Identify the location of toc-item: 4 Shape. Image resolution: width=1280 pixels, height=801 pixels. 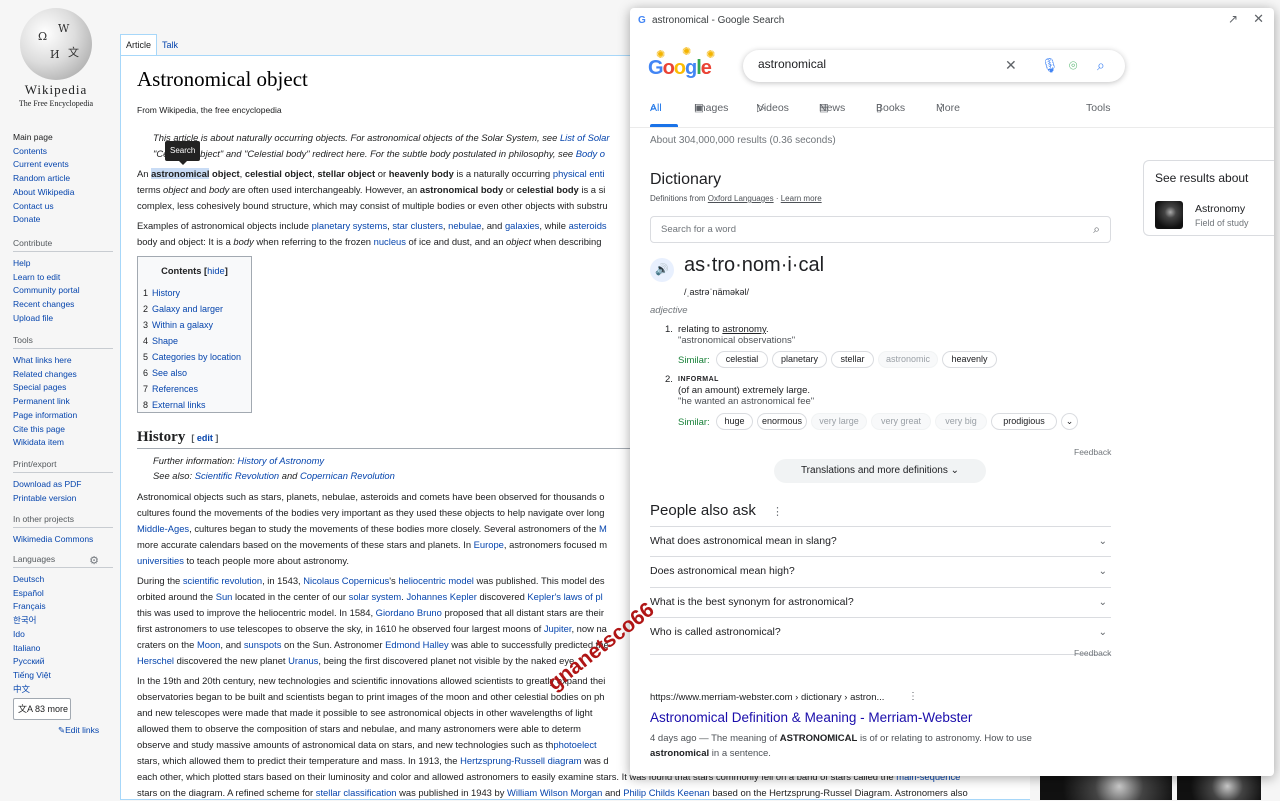
(194, 341).